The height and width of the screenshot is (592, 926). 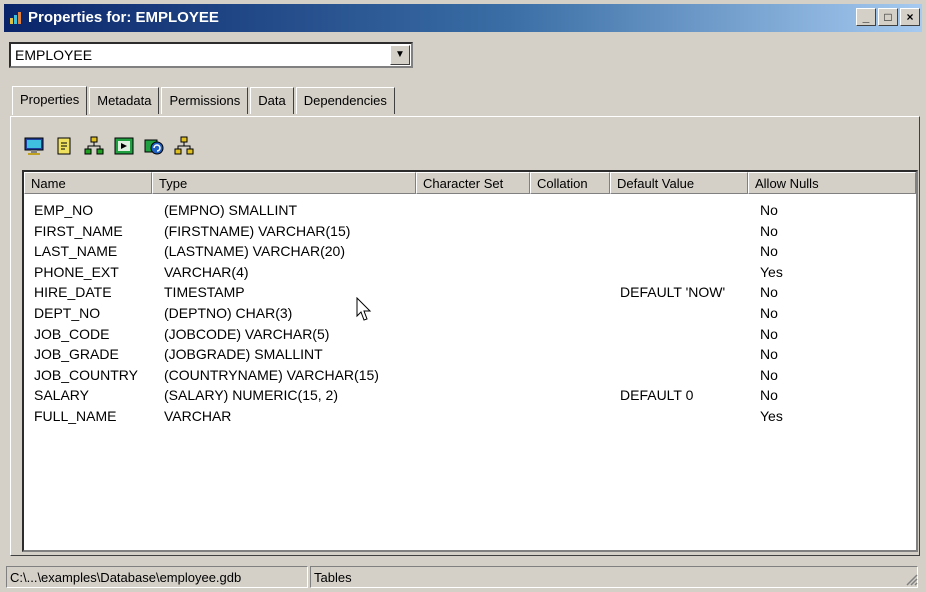 What do you see at coordinates (124, 146) in the screenshot?
I see `chart-icon` at bounding box center [124, 146].